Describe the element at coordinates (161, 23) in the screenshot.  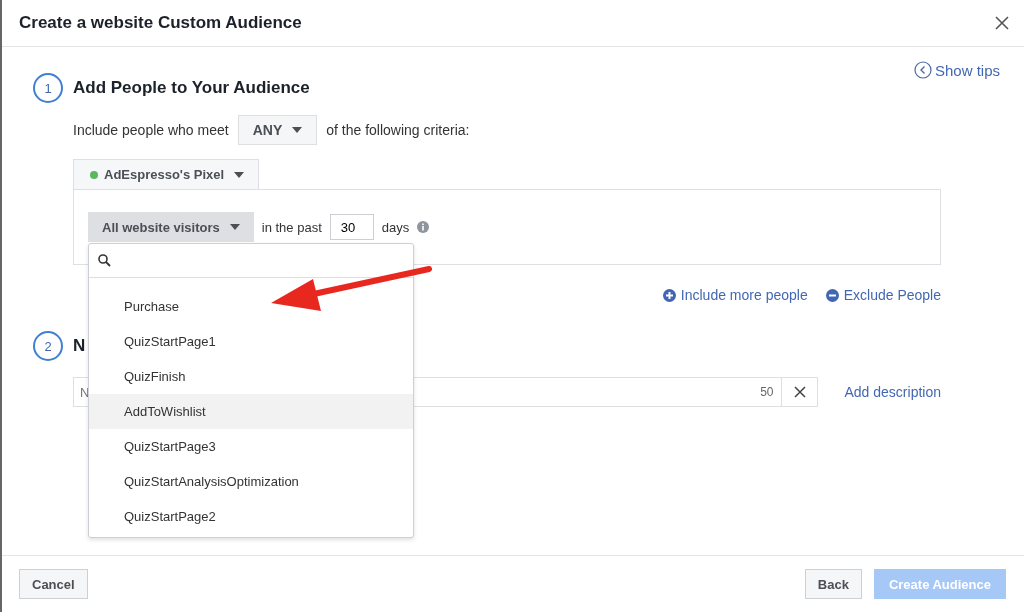
I see `dialog-title: Create a website Custom Audience` at that location.